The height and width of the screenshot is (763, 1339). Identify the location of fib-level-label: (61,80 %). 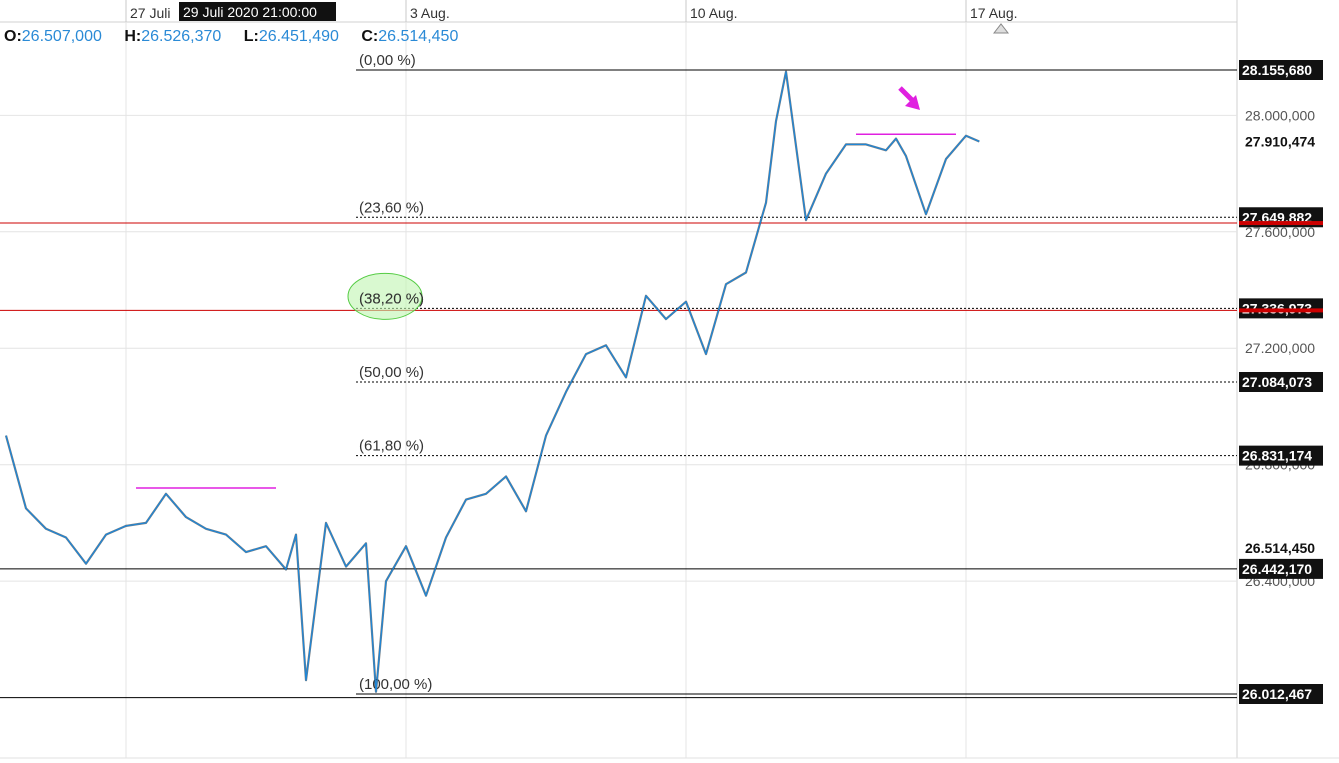
(391, 446).